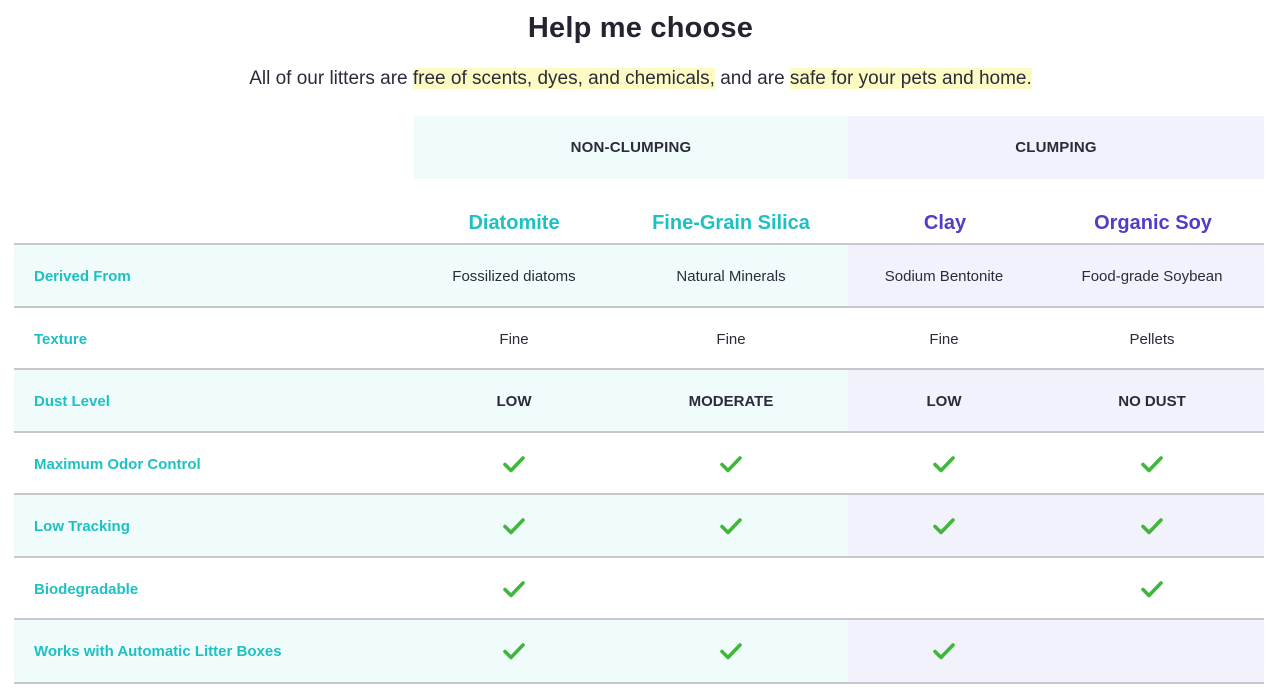 This screenshot has height=699, width=1281. I want to click on row-label: Maximum Odor Control, so click(117, 464).